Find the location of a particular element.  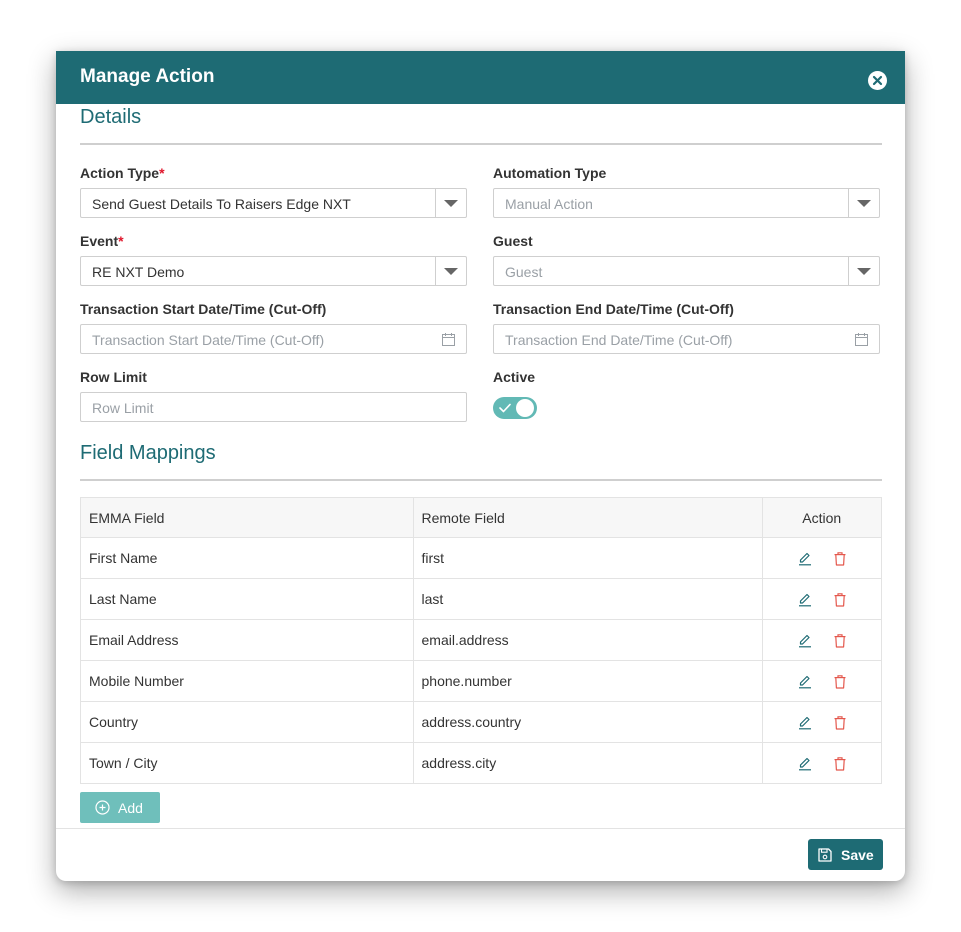

plus-circle-icon is located at coordinates (102, 807).